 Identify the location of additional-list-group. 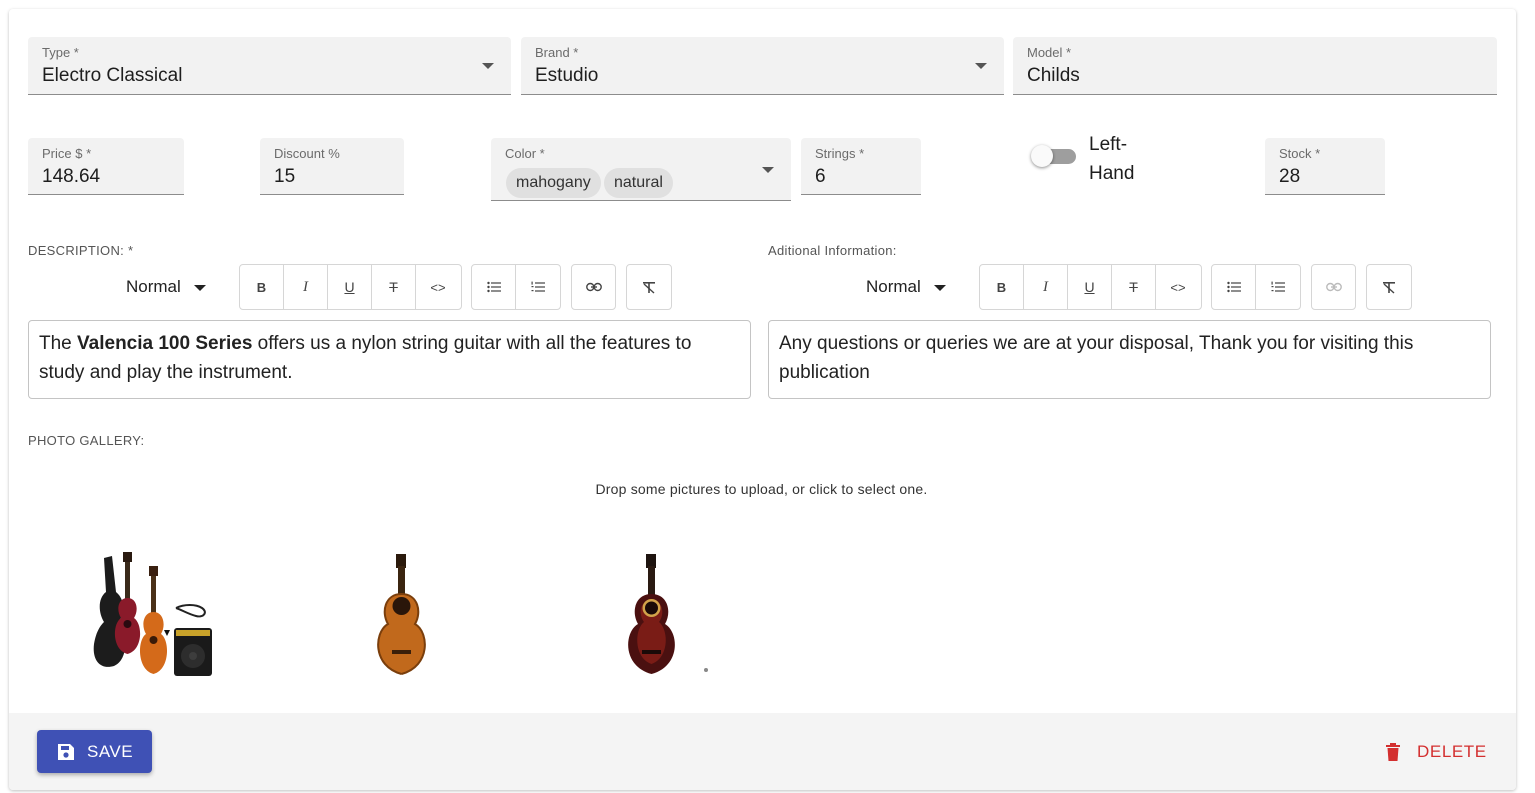
(1256, 287).